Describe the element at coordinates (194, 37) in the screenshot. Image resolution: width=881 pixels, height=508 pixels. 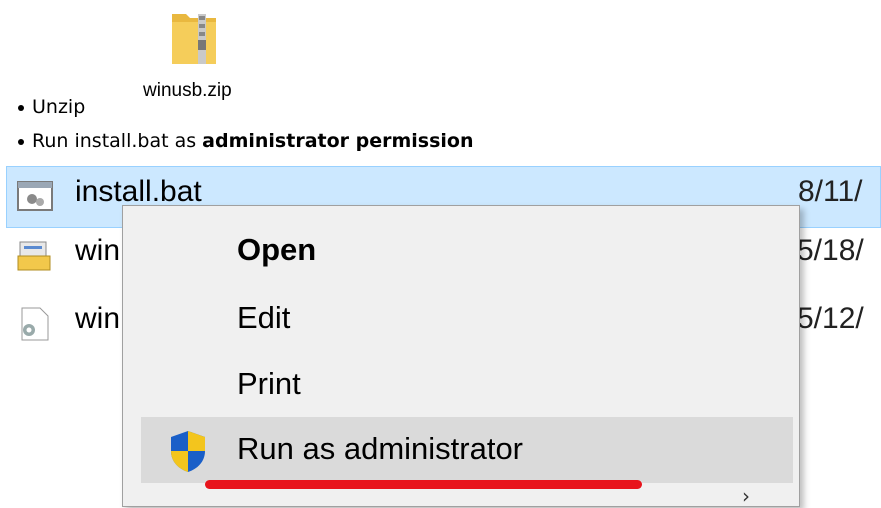
I see `zip-folder-icon` at that location.